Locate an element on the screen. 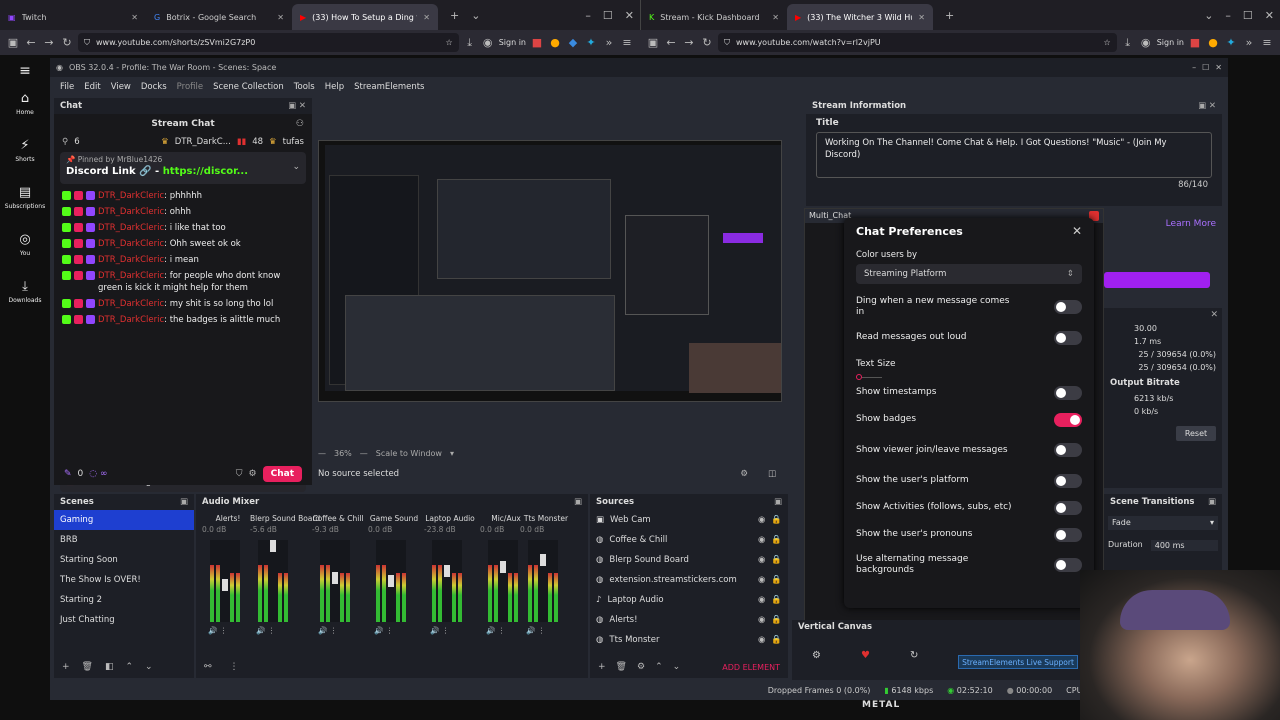  scene-item: The Show Is OVER! is located at coordinates (124, 580).